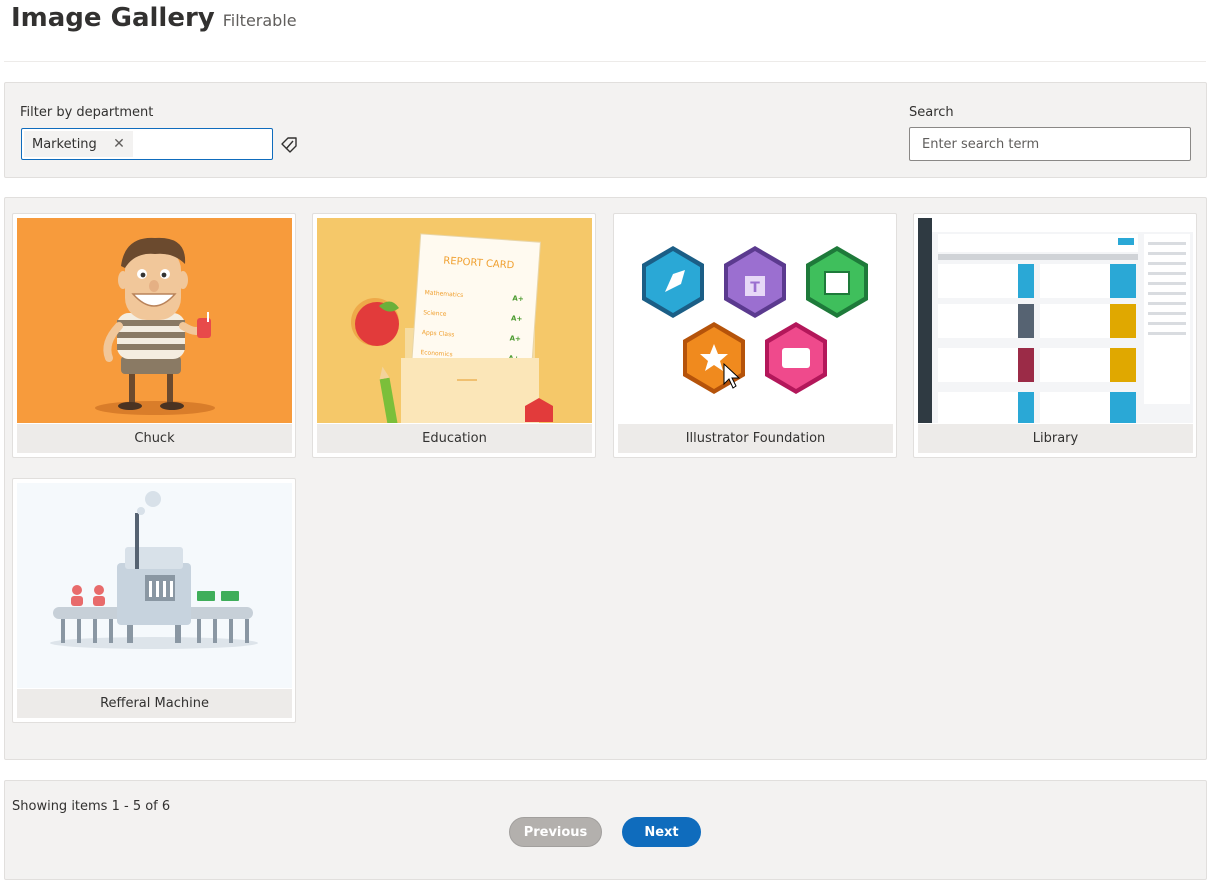 The width and height of the screenshot is (1209, 880). What do you see at coordinates (755, 288) in the screenshot?
I see `svg-text: T` at bounding box center [755, 288].